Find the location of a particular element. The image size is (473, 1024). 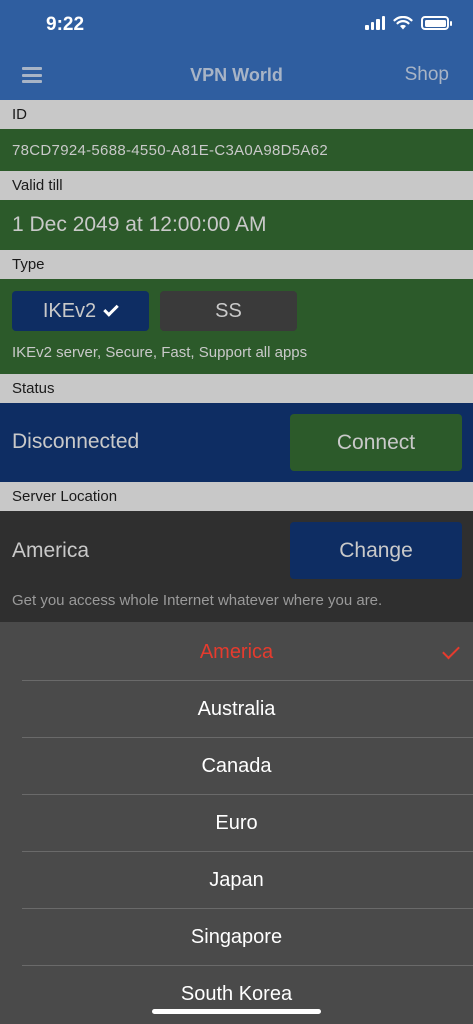

picker-item-label: Australia is located at coordinates (236, 708).